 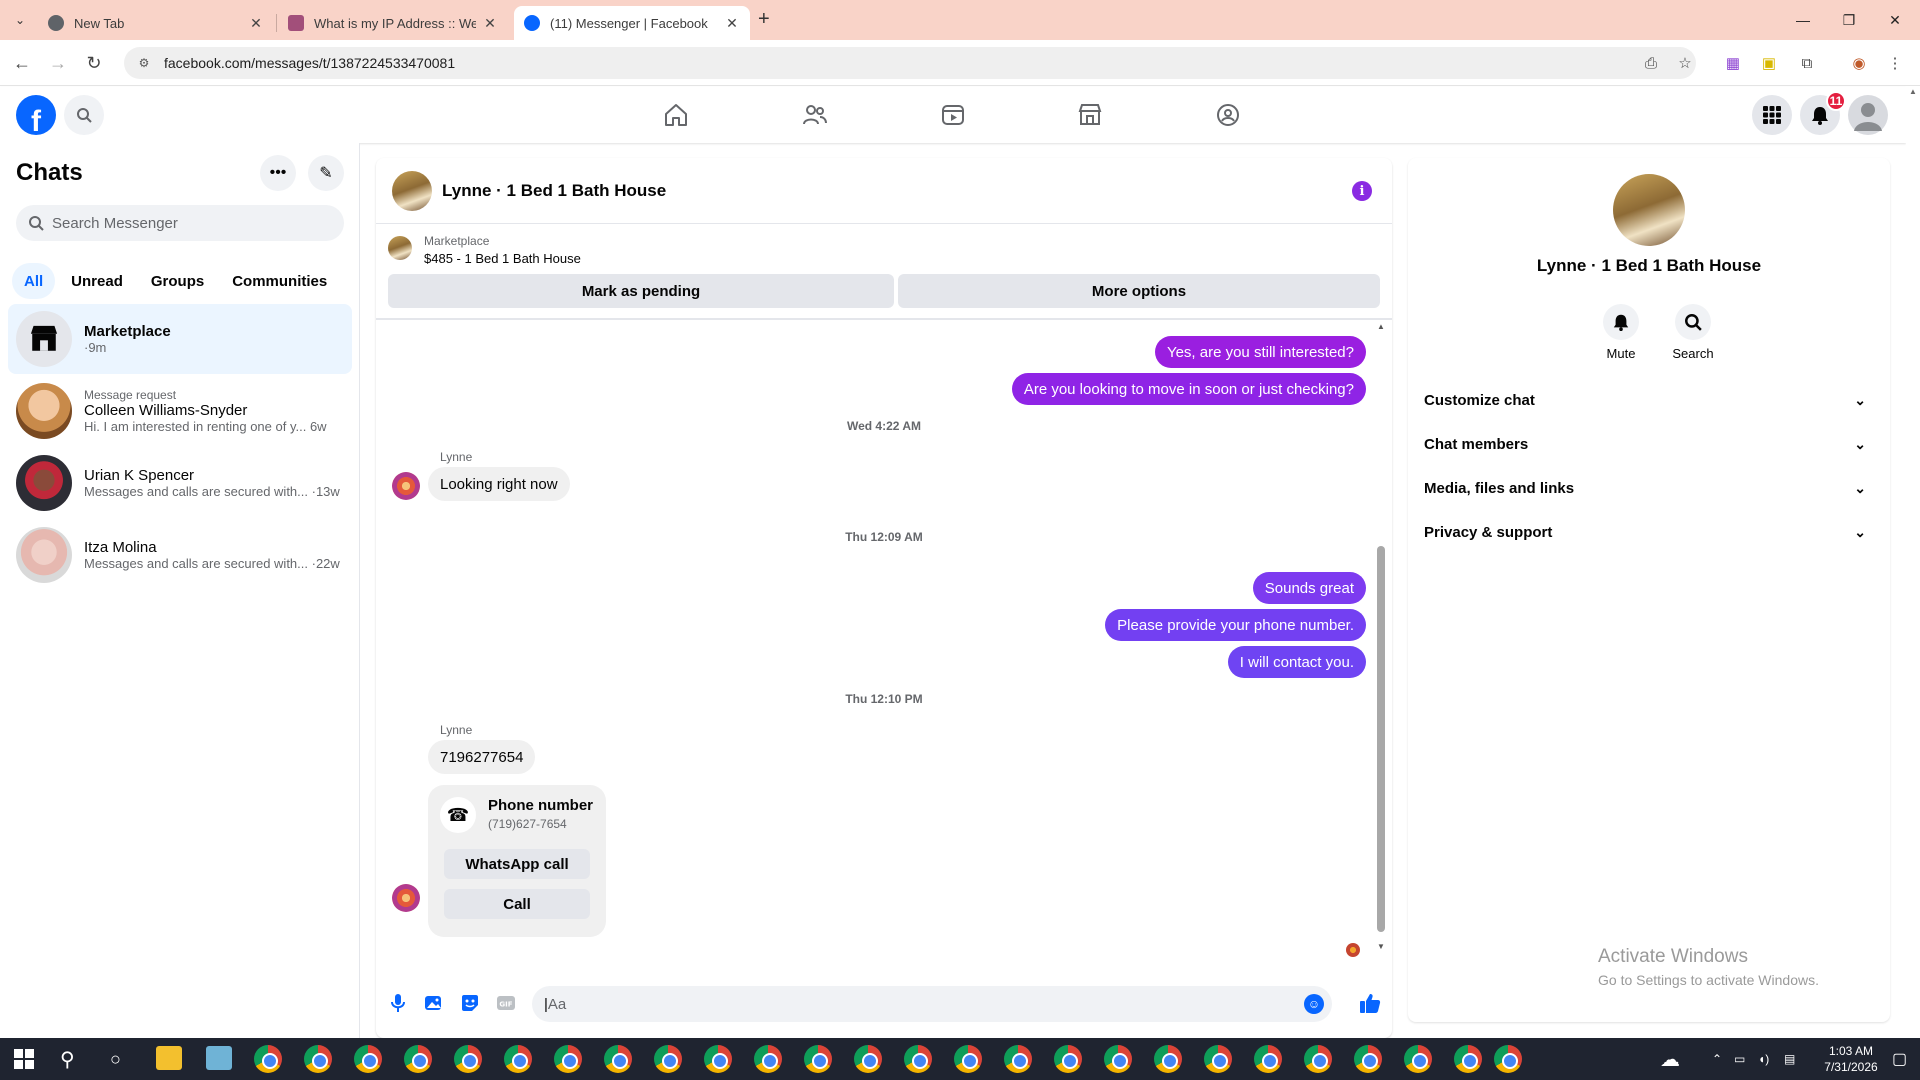 I want to click on conversation-header: Lynne · 1 Bed 1 Bath House i, so click(x=884, y=191).